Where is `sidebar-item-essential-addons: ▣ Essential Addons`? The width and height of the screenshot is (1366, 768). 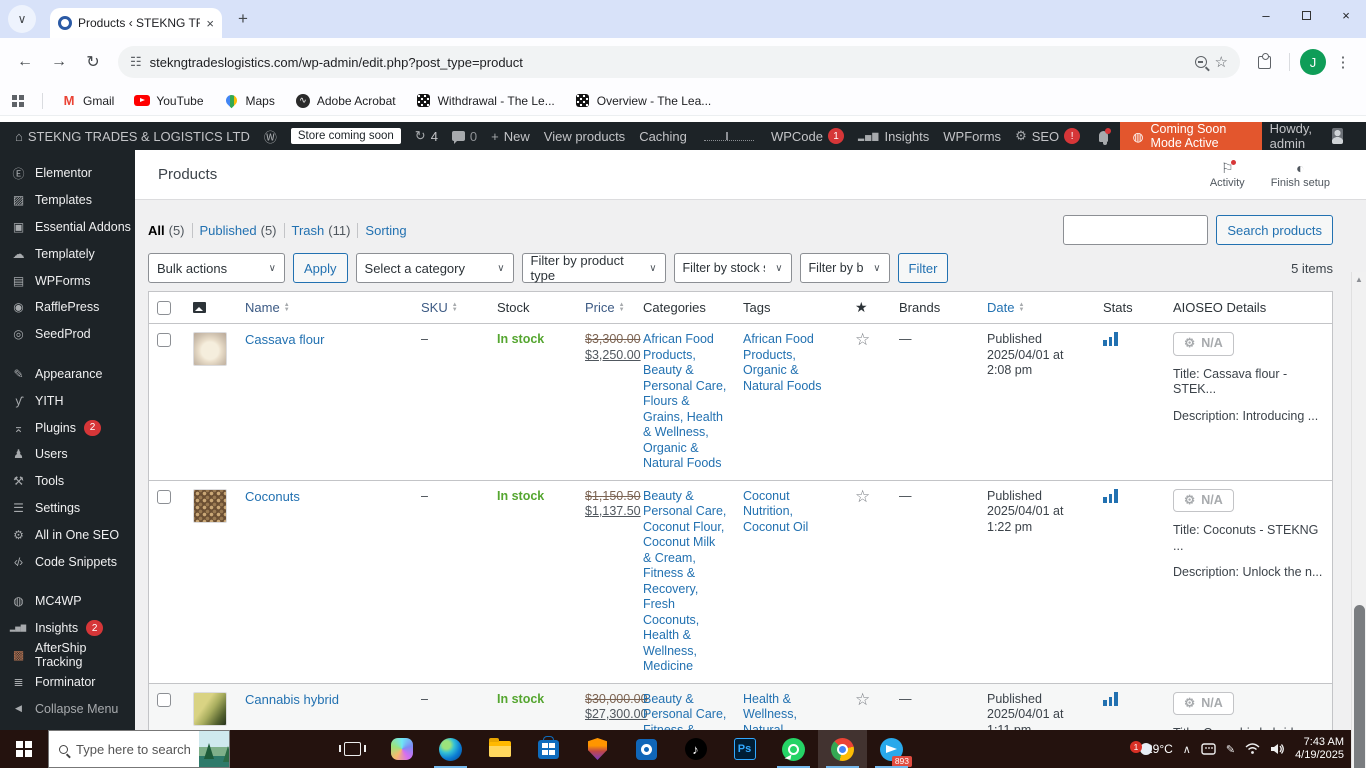
sidebar-item-essential-addons: ▣ Essential Addons is located at coordinates (67, 227).